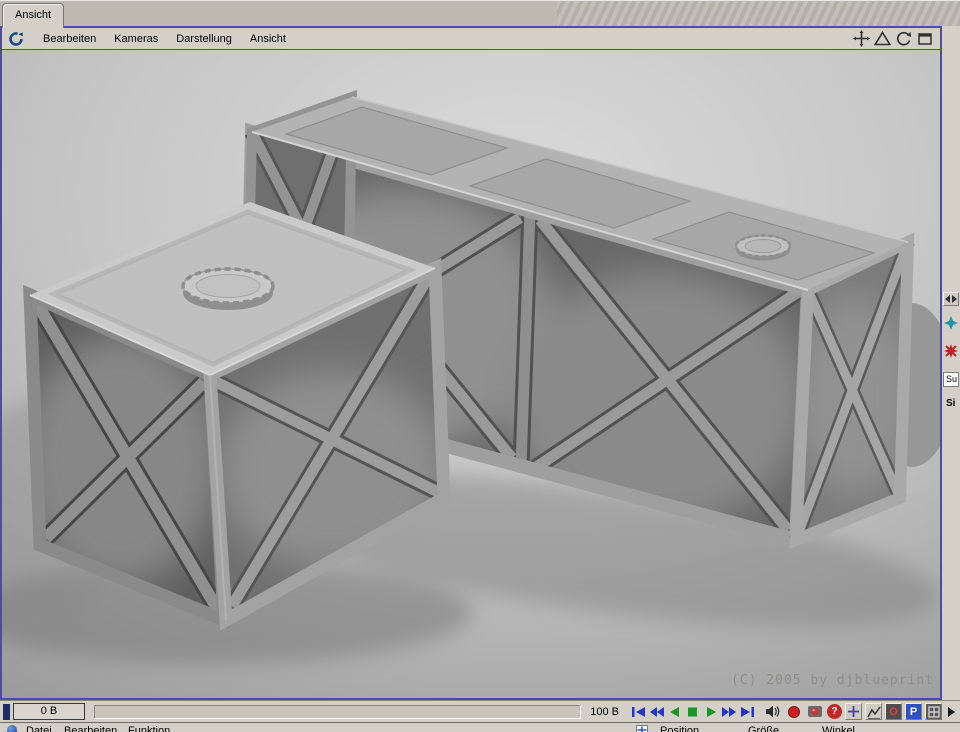  I want to click on watermark: (C) 2005 by djblueprint, so click(832, 680).